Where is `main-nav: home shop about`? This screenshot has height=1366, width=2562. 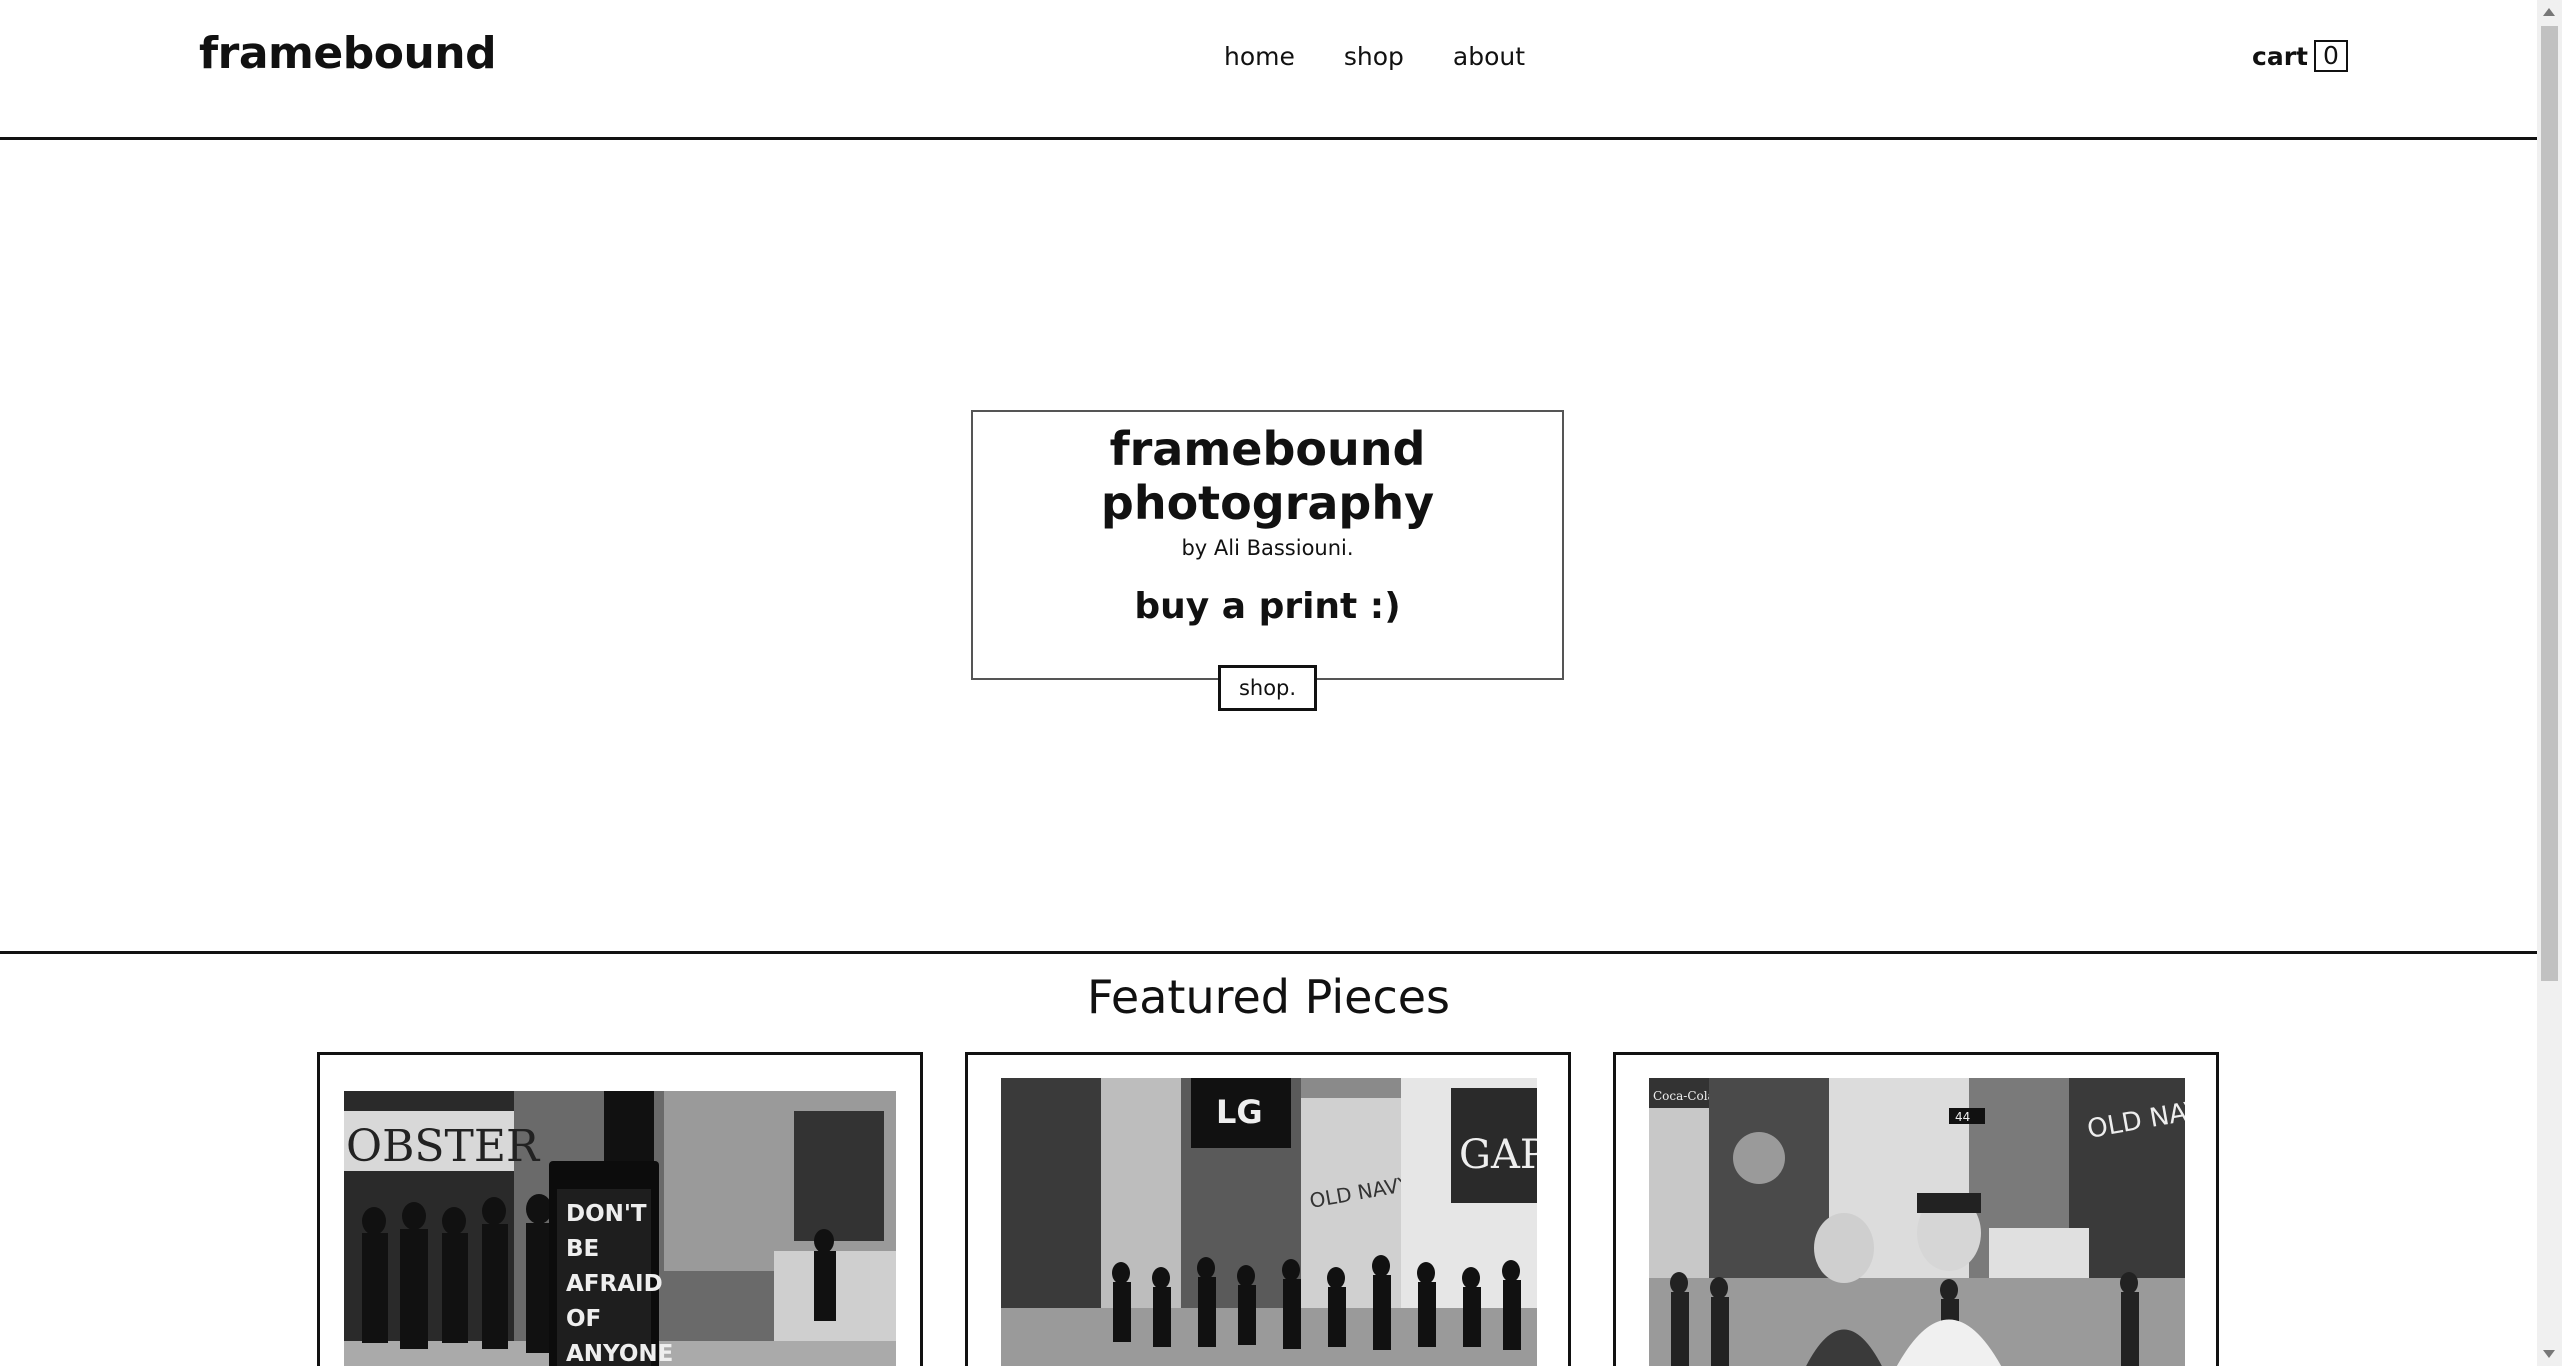 main-nav: home shop about is located at coordinates (1399, 56).